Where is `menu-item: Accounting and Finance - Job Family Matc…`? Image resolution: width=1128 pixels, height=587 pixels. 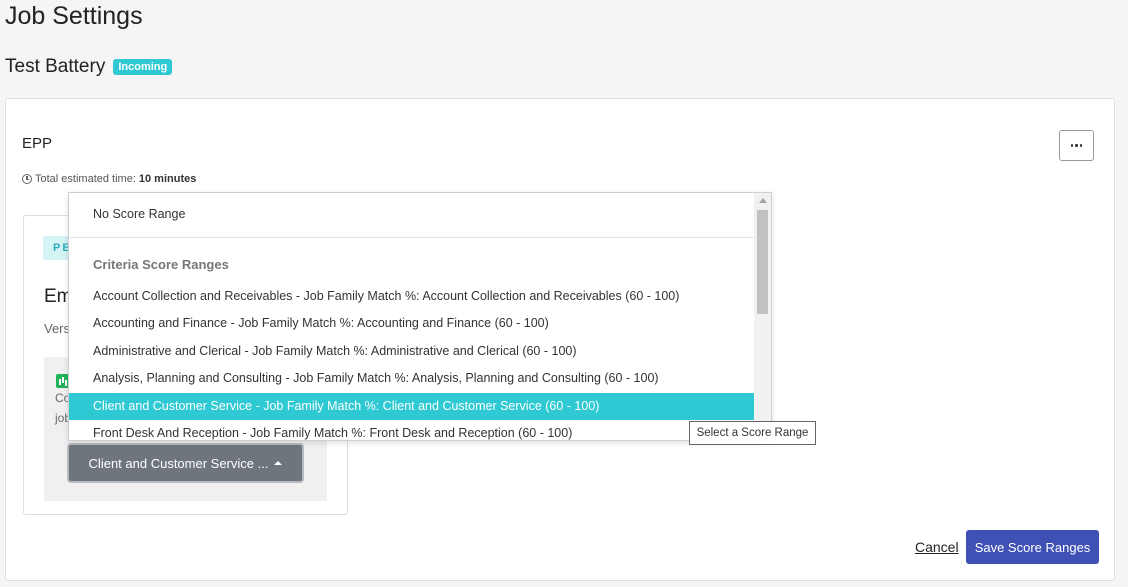 menu-item: Accounting and Finance - Job Family Matc… is located at coordinates (412, 323).